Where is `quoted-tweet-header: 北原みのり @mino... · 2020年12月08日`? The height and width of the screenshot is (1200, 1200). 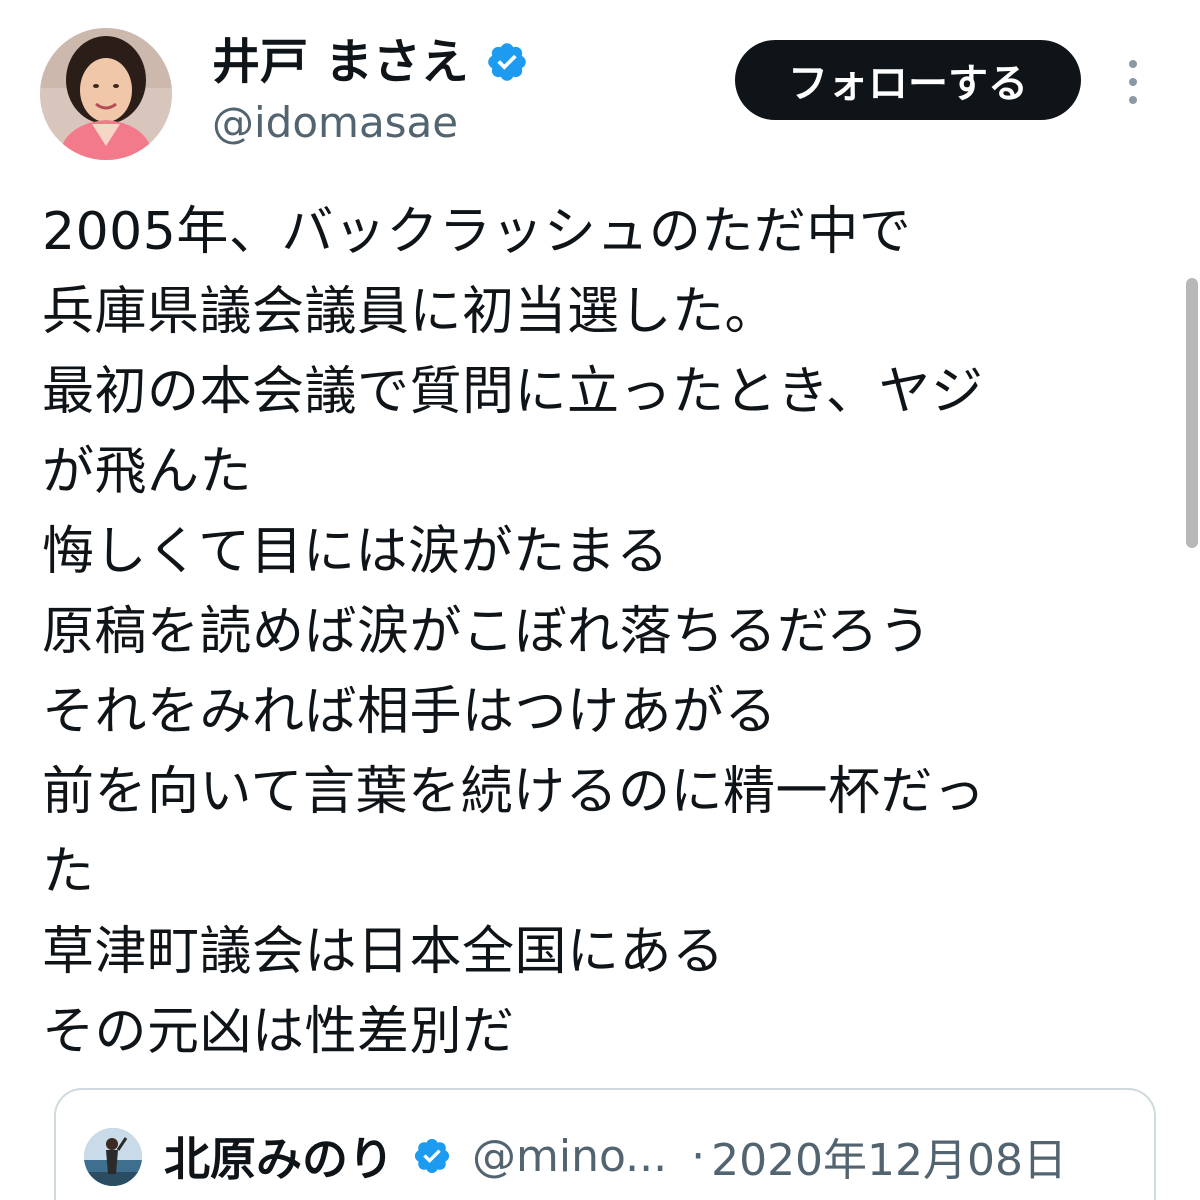 quoted-tweet-header: 北原みのり @mino... · 2020年12月08日 is located at coordinates (616, 1156).